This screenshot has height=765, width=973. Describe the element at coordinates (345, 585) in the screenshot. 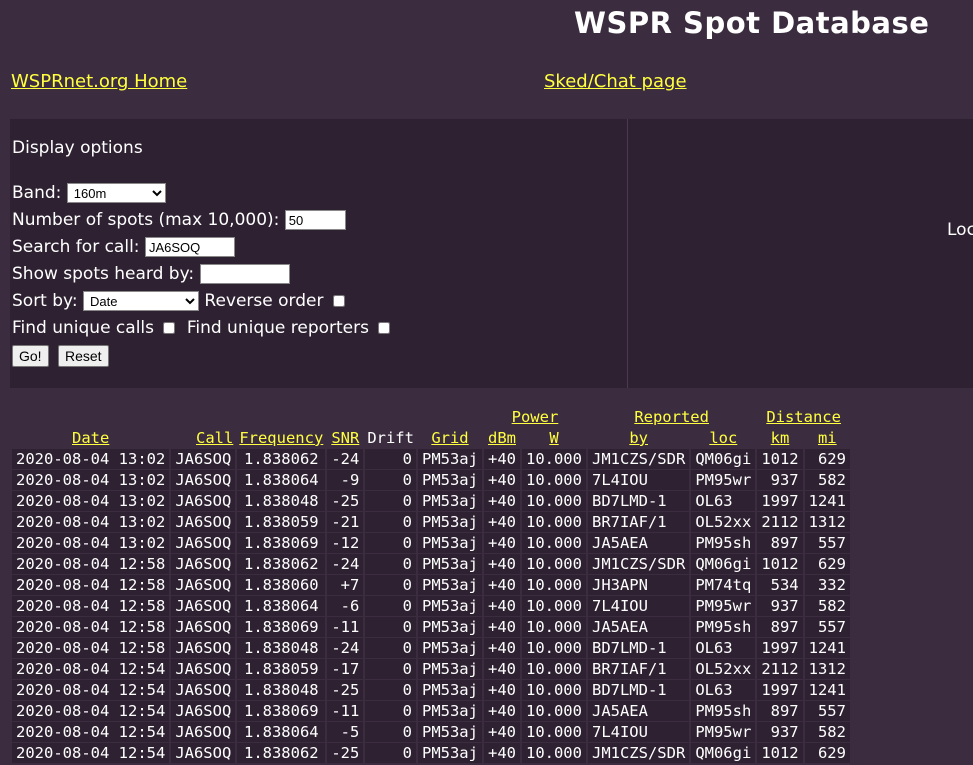

I see `snr-cell: +7` at that location.